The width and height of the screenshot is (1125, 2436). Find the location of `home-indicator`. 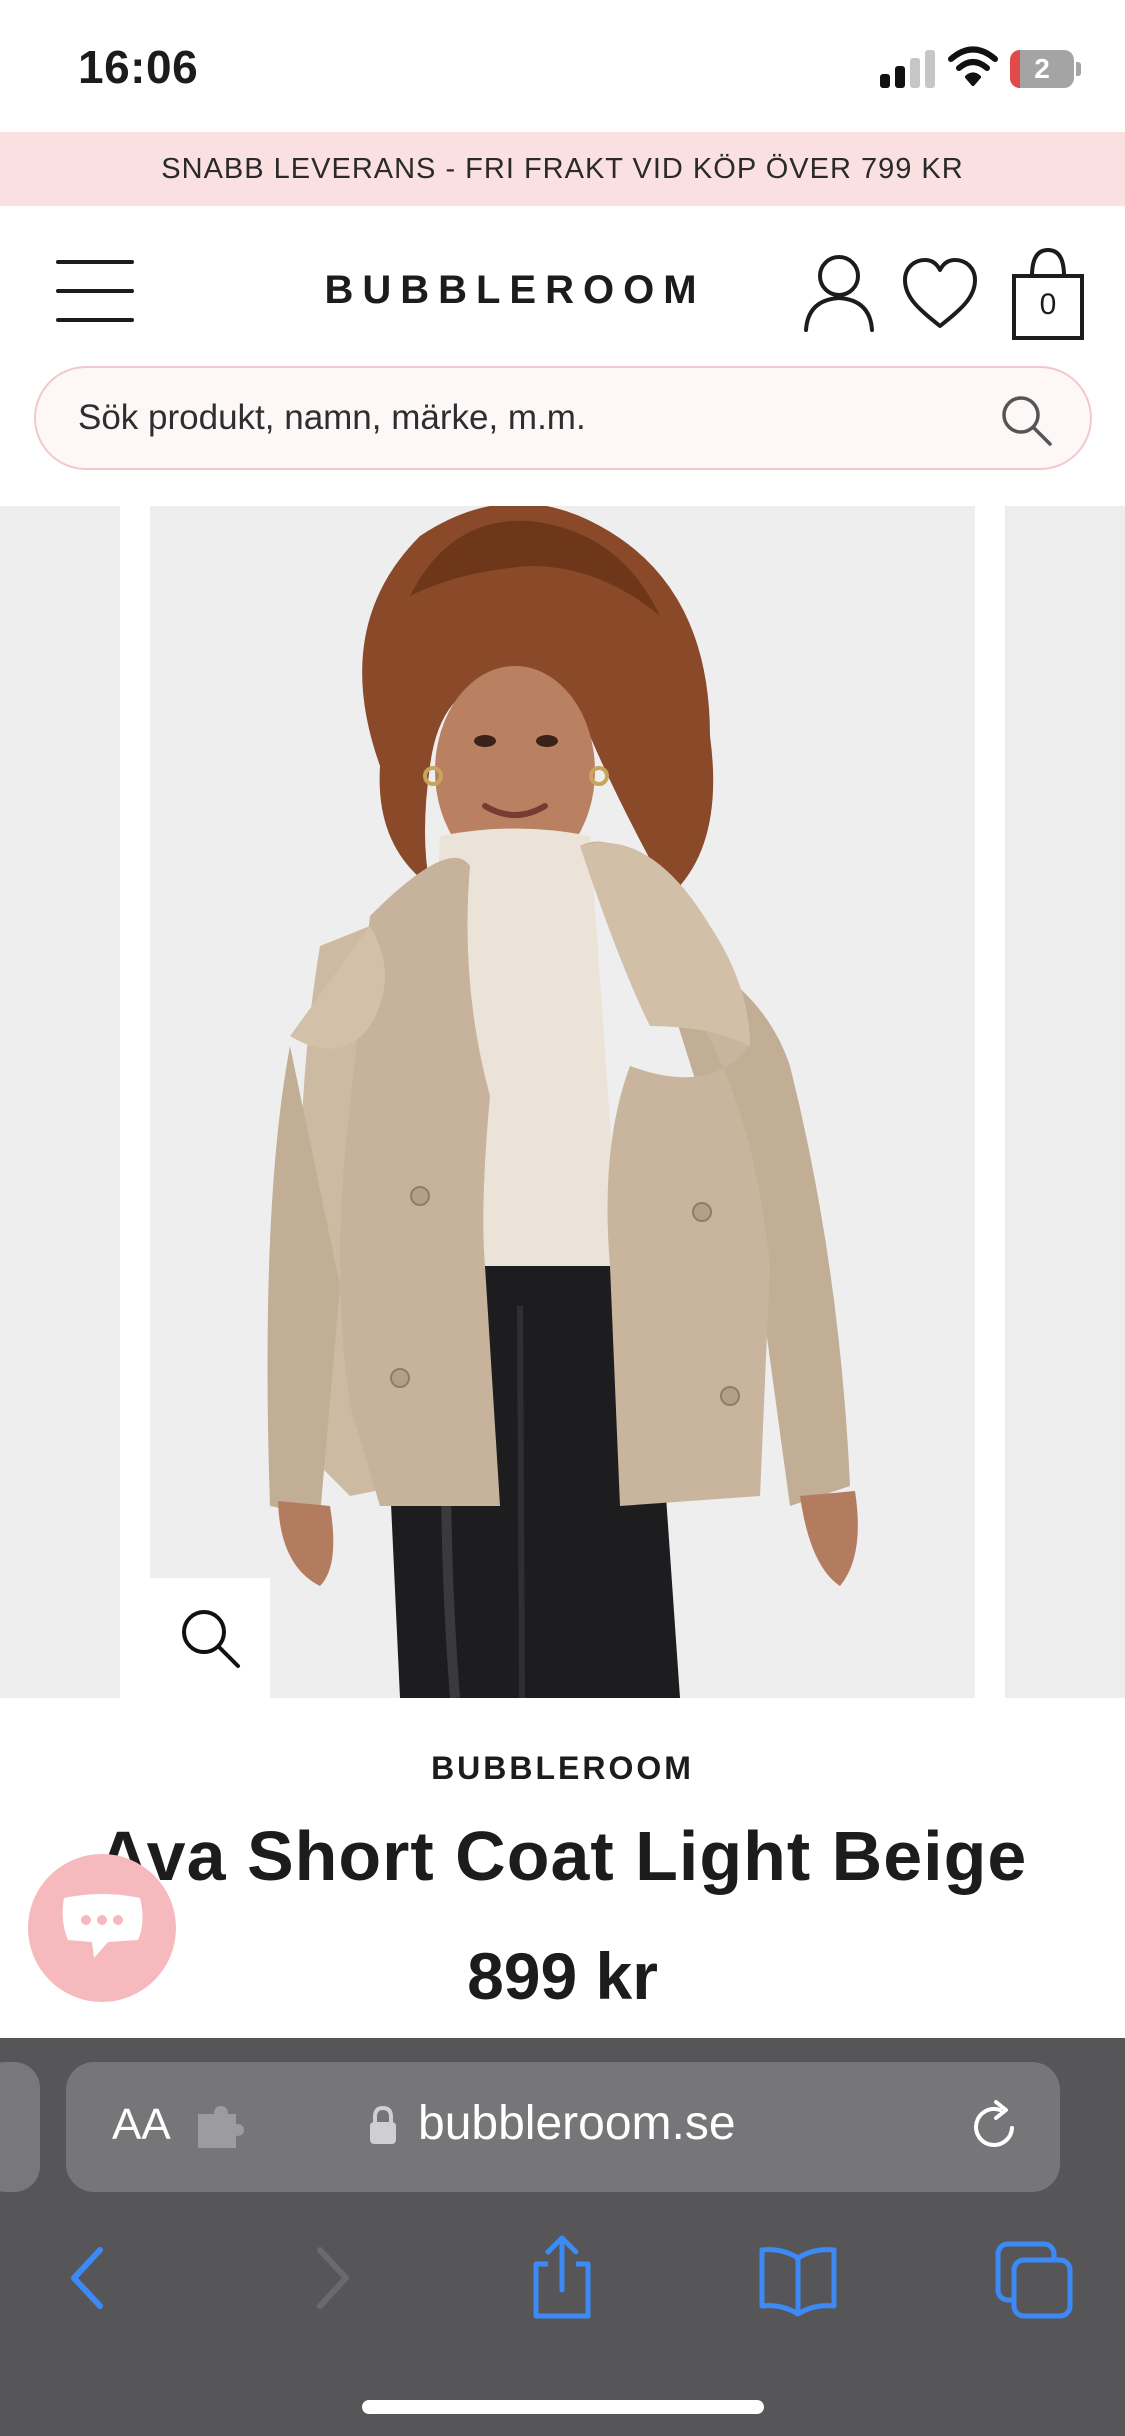

home-indicator is located at coordinates (563, 2407).